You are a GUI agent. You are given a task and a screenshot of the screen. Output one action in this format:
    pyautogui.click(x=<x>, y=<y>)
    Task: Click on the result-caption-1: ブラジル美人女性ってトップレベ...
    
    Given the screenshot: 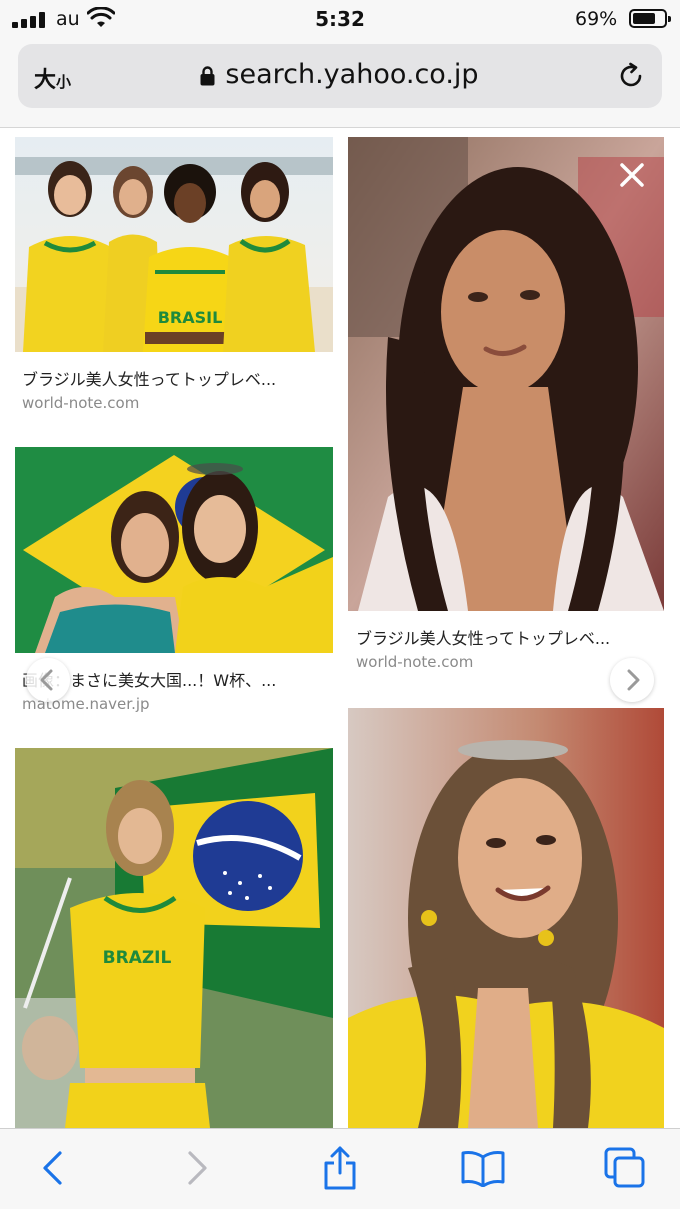 What is the action you would take?
    pyautogui.click(x=149, y=378)
    